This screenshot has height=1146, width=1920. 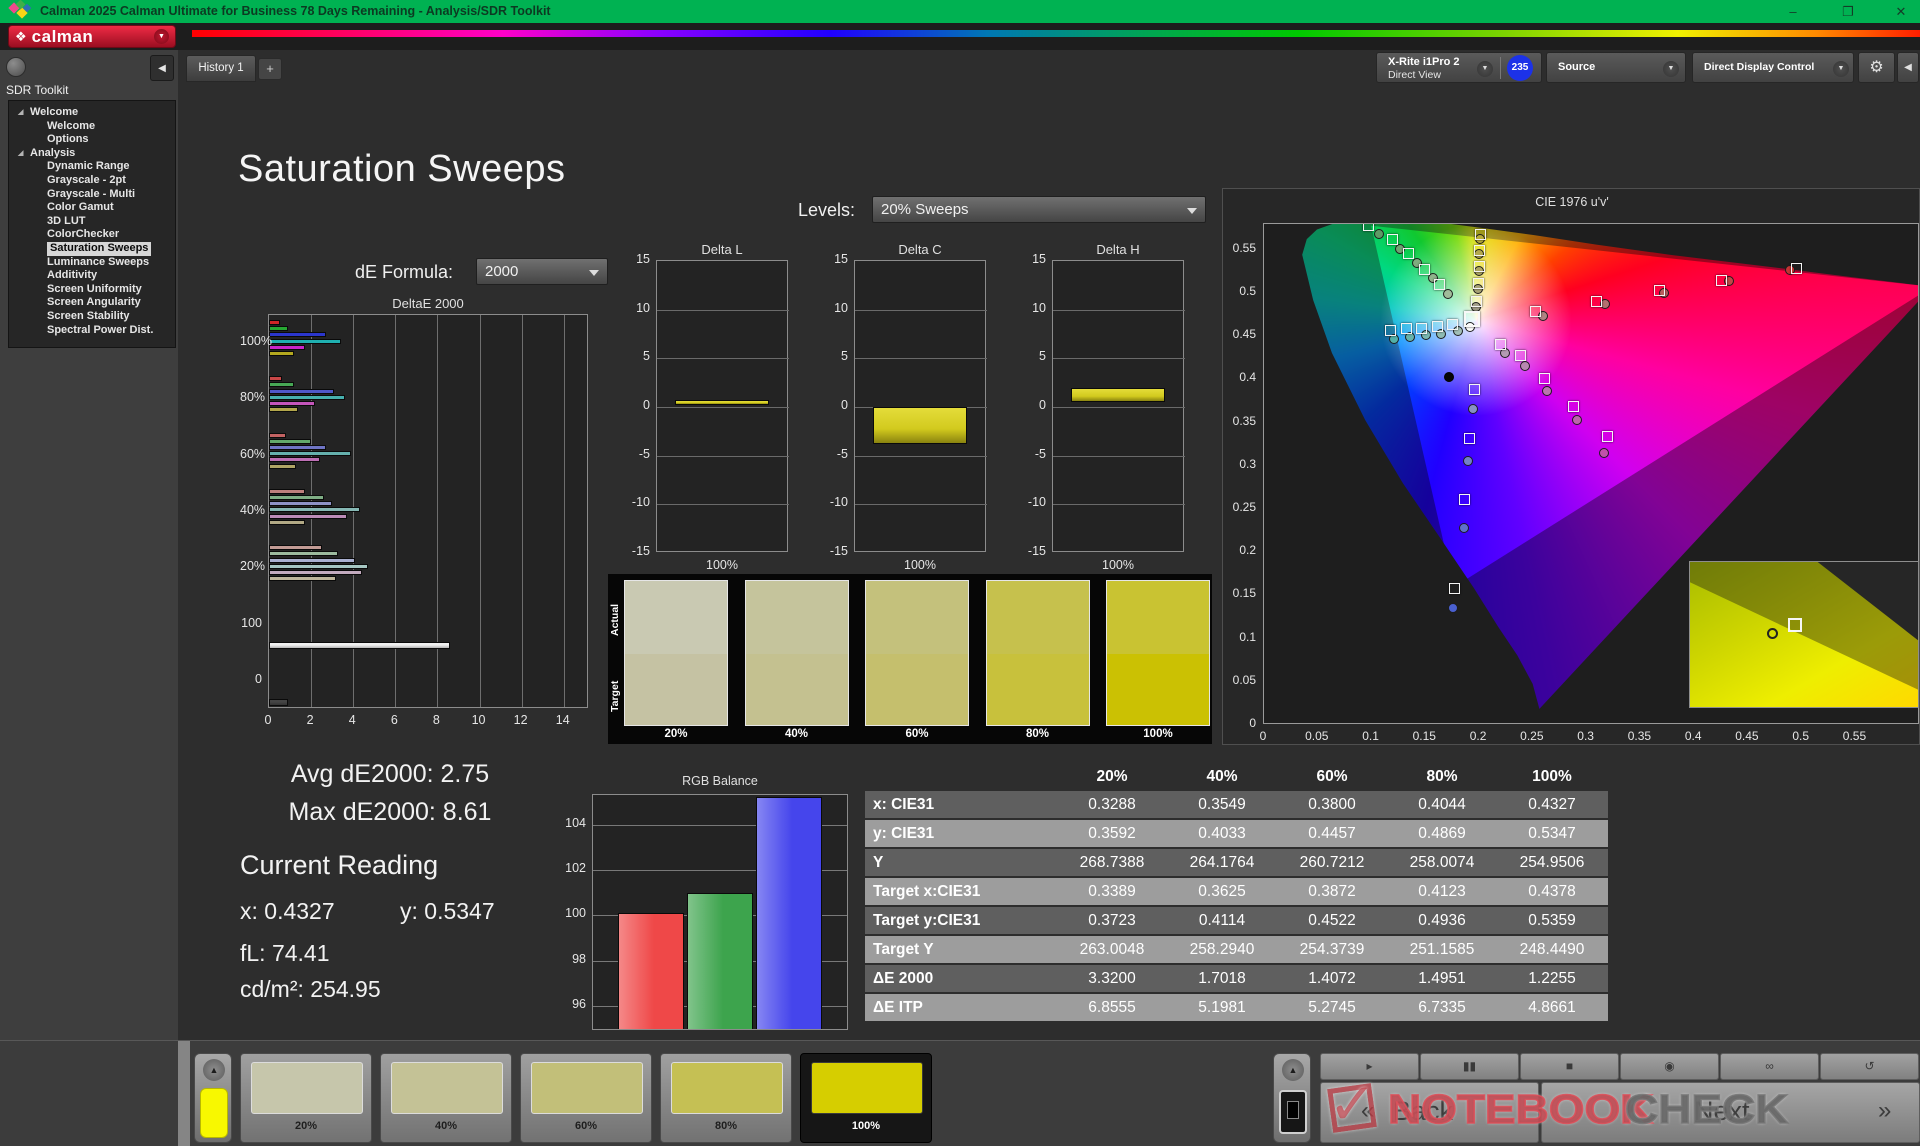 I want to click on tree-item-additivity: Additivity, so click(x=92, y=276).